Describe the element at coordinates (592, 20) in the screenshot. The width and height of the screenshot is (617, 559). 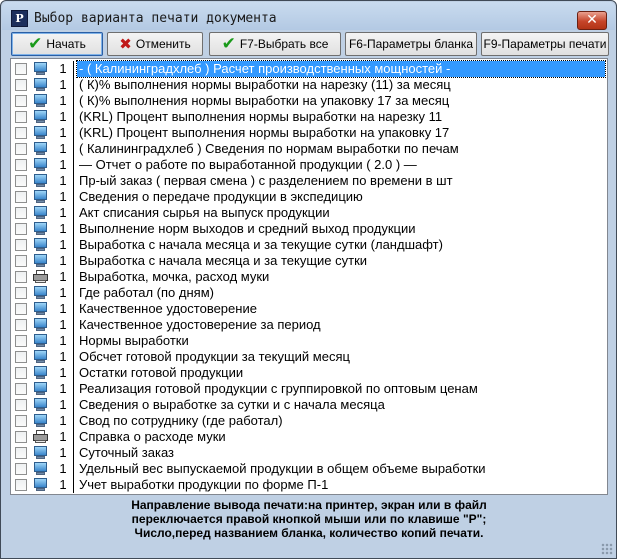
I see `close-button: ✕` at that location.